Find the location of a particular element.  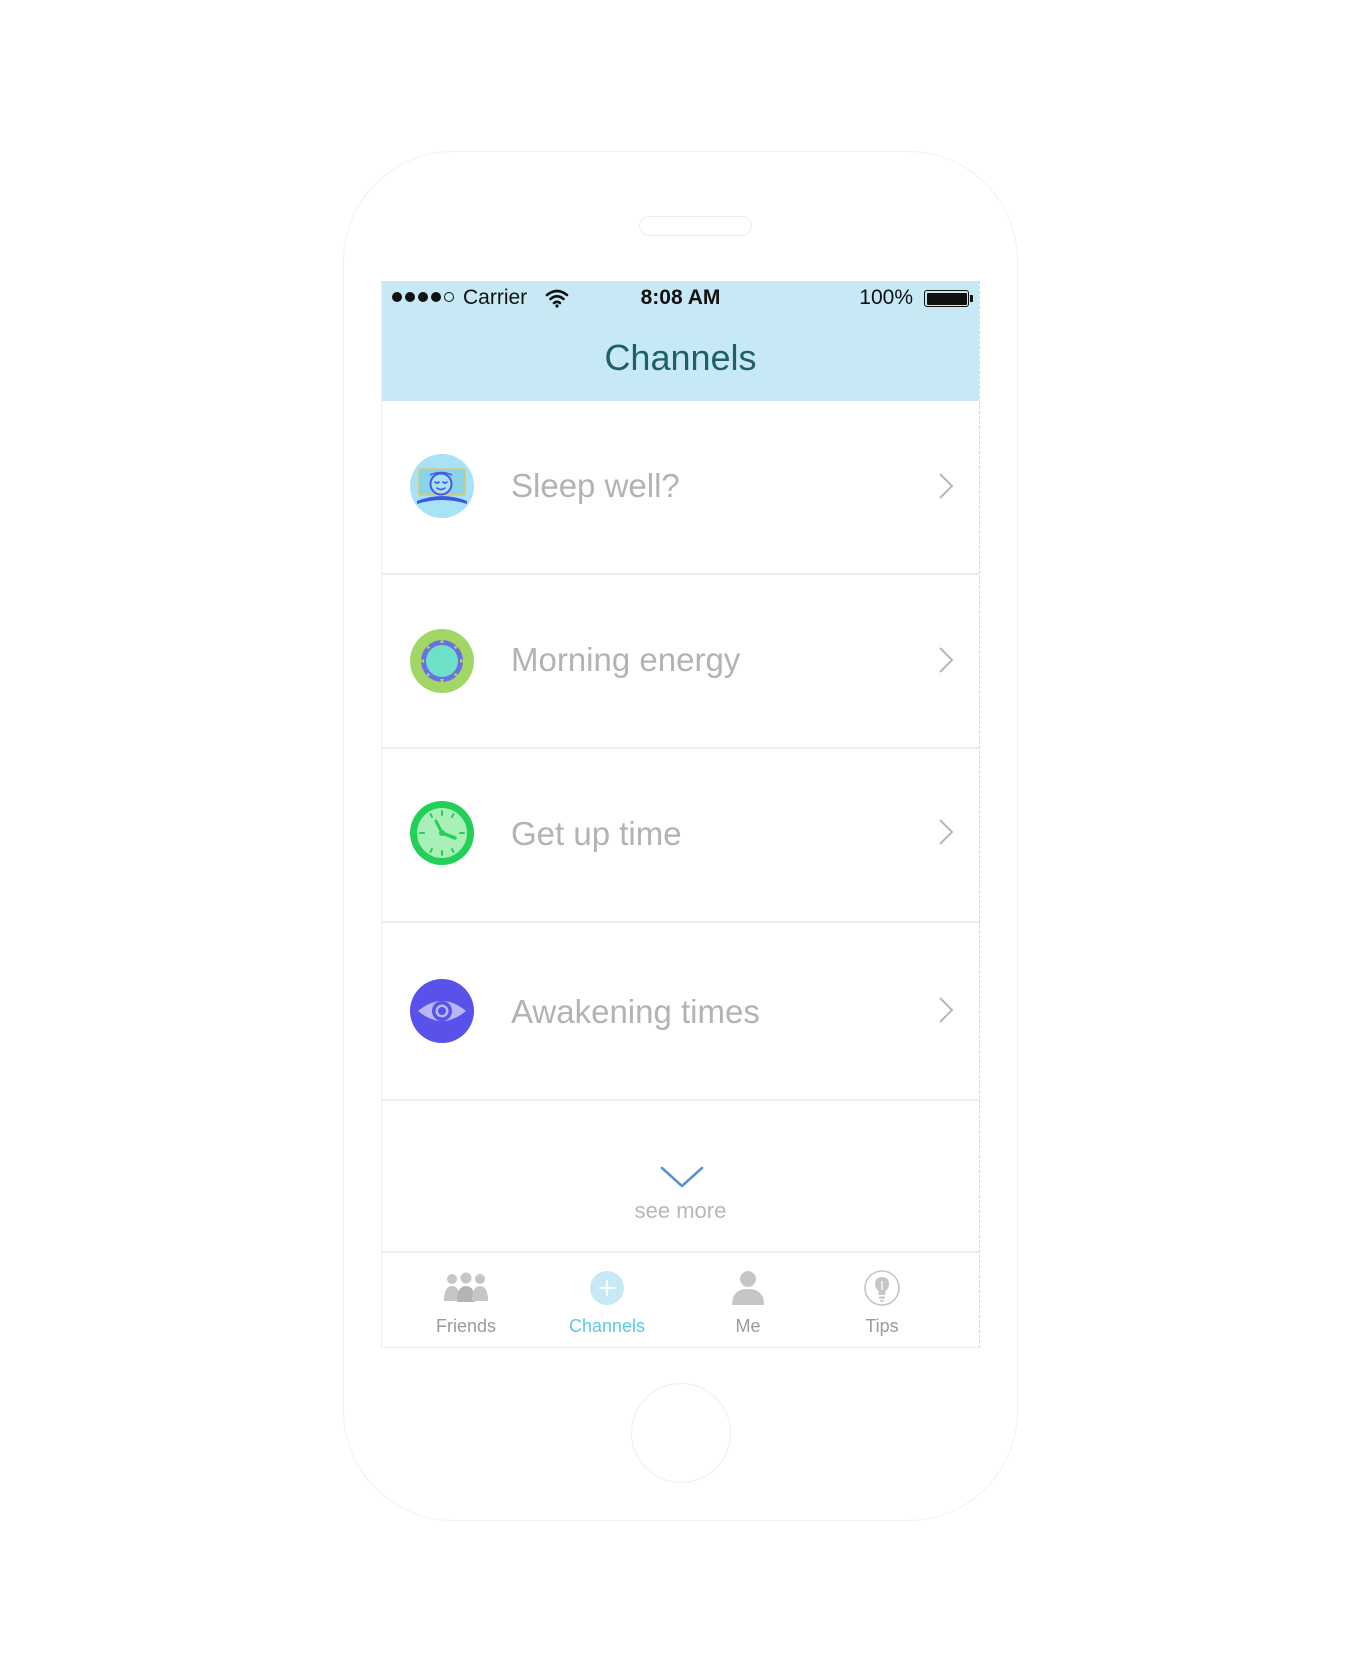

phone-speaker is located at coordinates (695, 226).